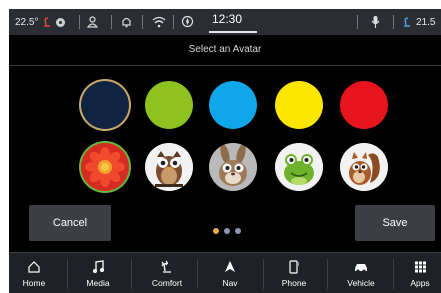 This screenshot has height=293, width=441. Describe the element at coordinates (227, 19) in the screenshot. I see `clock: 12:30` at that location.